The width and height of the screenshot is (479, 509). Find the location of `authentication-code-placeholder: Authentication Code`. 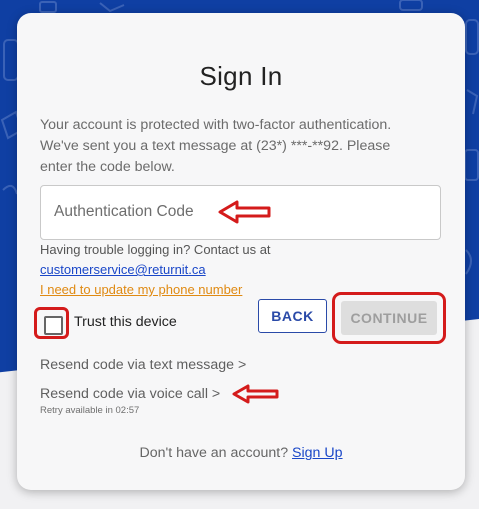

authentication-code-placeholder: Authentication Code is located at coordinates (124, 211).